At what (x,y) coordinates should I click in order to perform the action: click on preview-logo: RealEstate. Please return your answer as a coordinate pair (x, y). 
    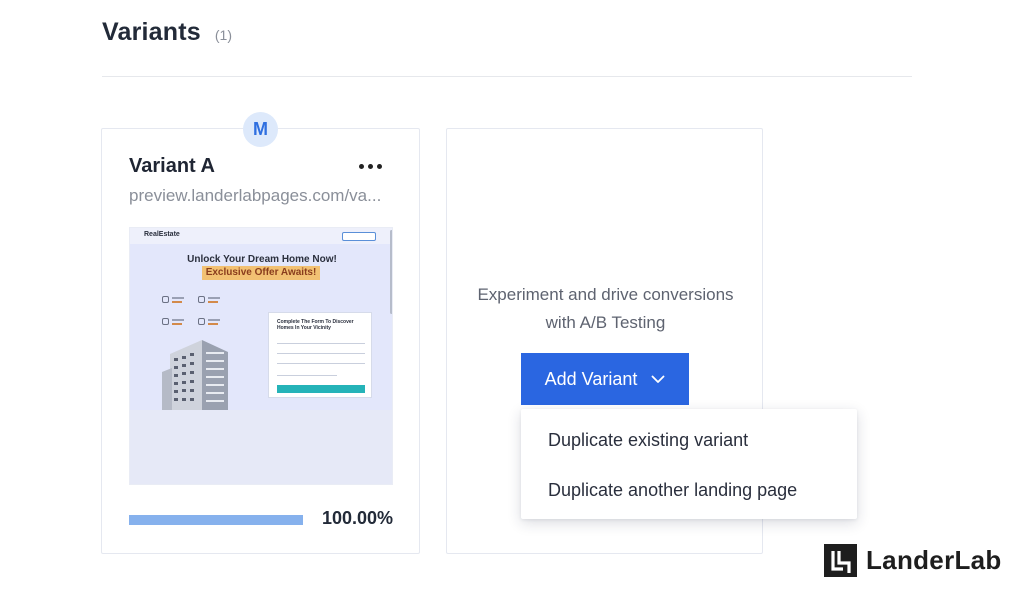
    Looking at the image, I should click on (162, 234).